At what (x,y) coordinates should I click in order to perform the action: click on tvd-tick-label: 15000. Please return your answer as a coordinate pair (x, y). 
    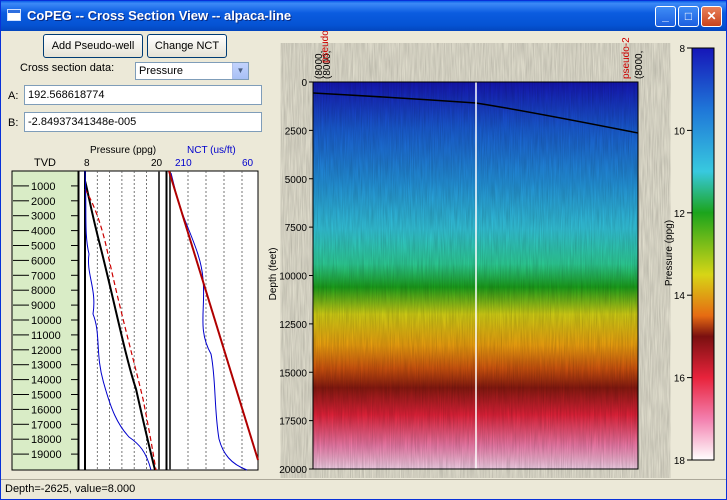
    Looking at the image, I should click on (46, 396).